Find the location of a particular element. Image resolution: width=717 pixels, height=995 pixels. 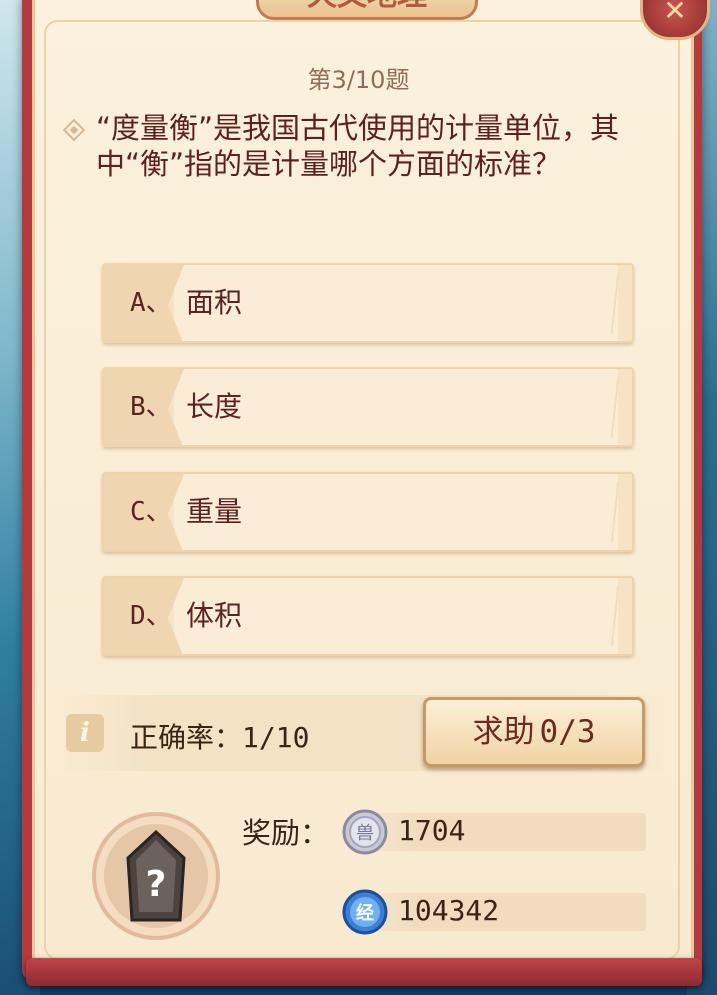

svg-text: 经 is located at coordinates (365, 913).